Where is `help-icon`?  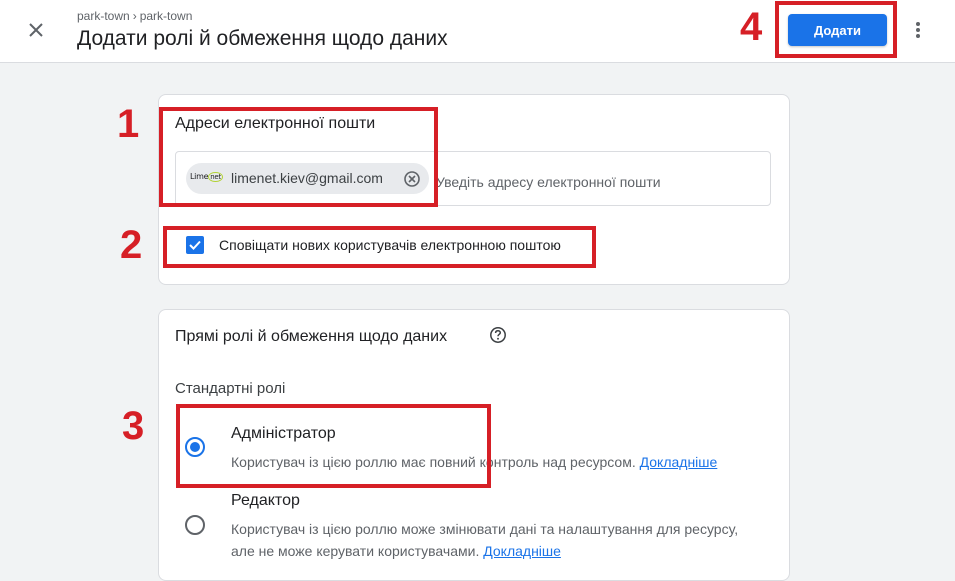 help-icon is located at coordinates (498, 335).